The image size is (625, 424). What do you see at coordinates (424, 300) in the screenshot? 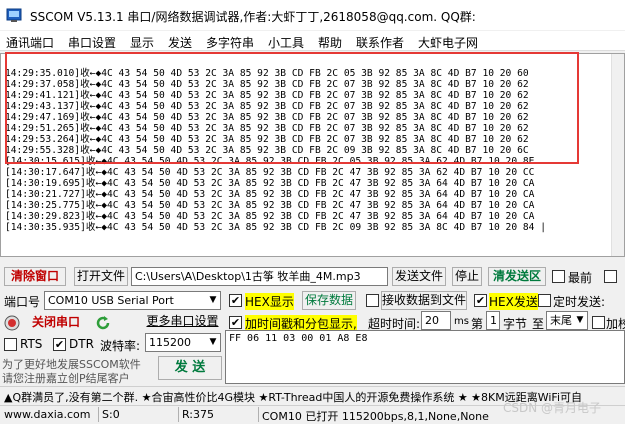
I see `receive-to-file-button: 接收数据到文件` at bounding box center [424, 300].